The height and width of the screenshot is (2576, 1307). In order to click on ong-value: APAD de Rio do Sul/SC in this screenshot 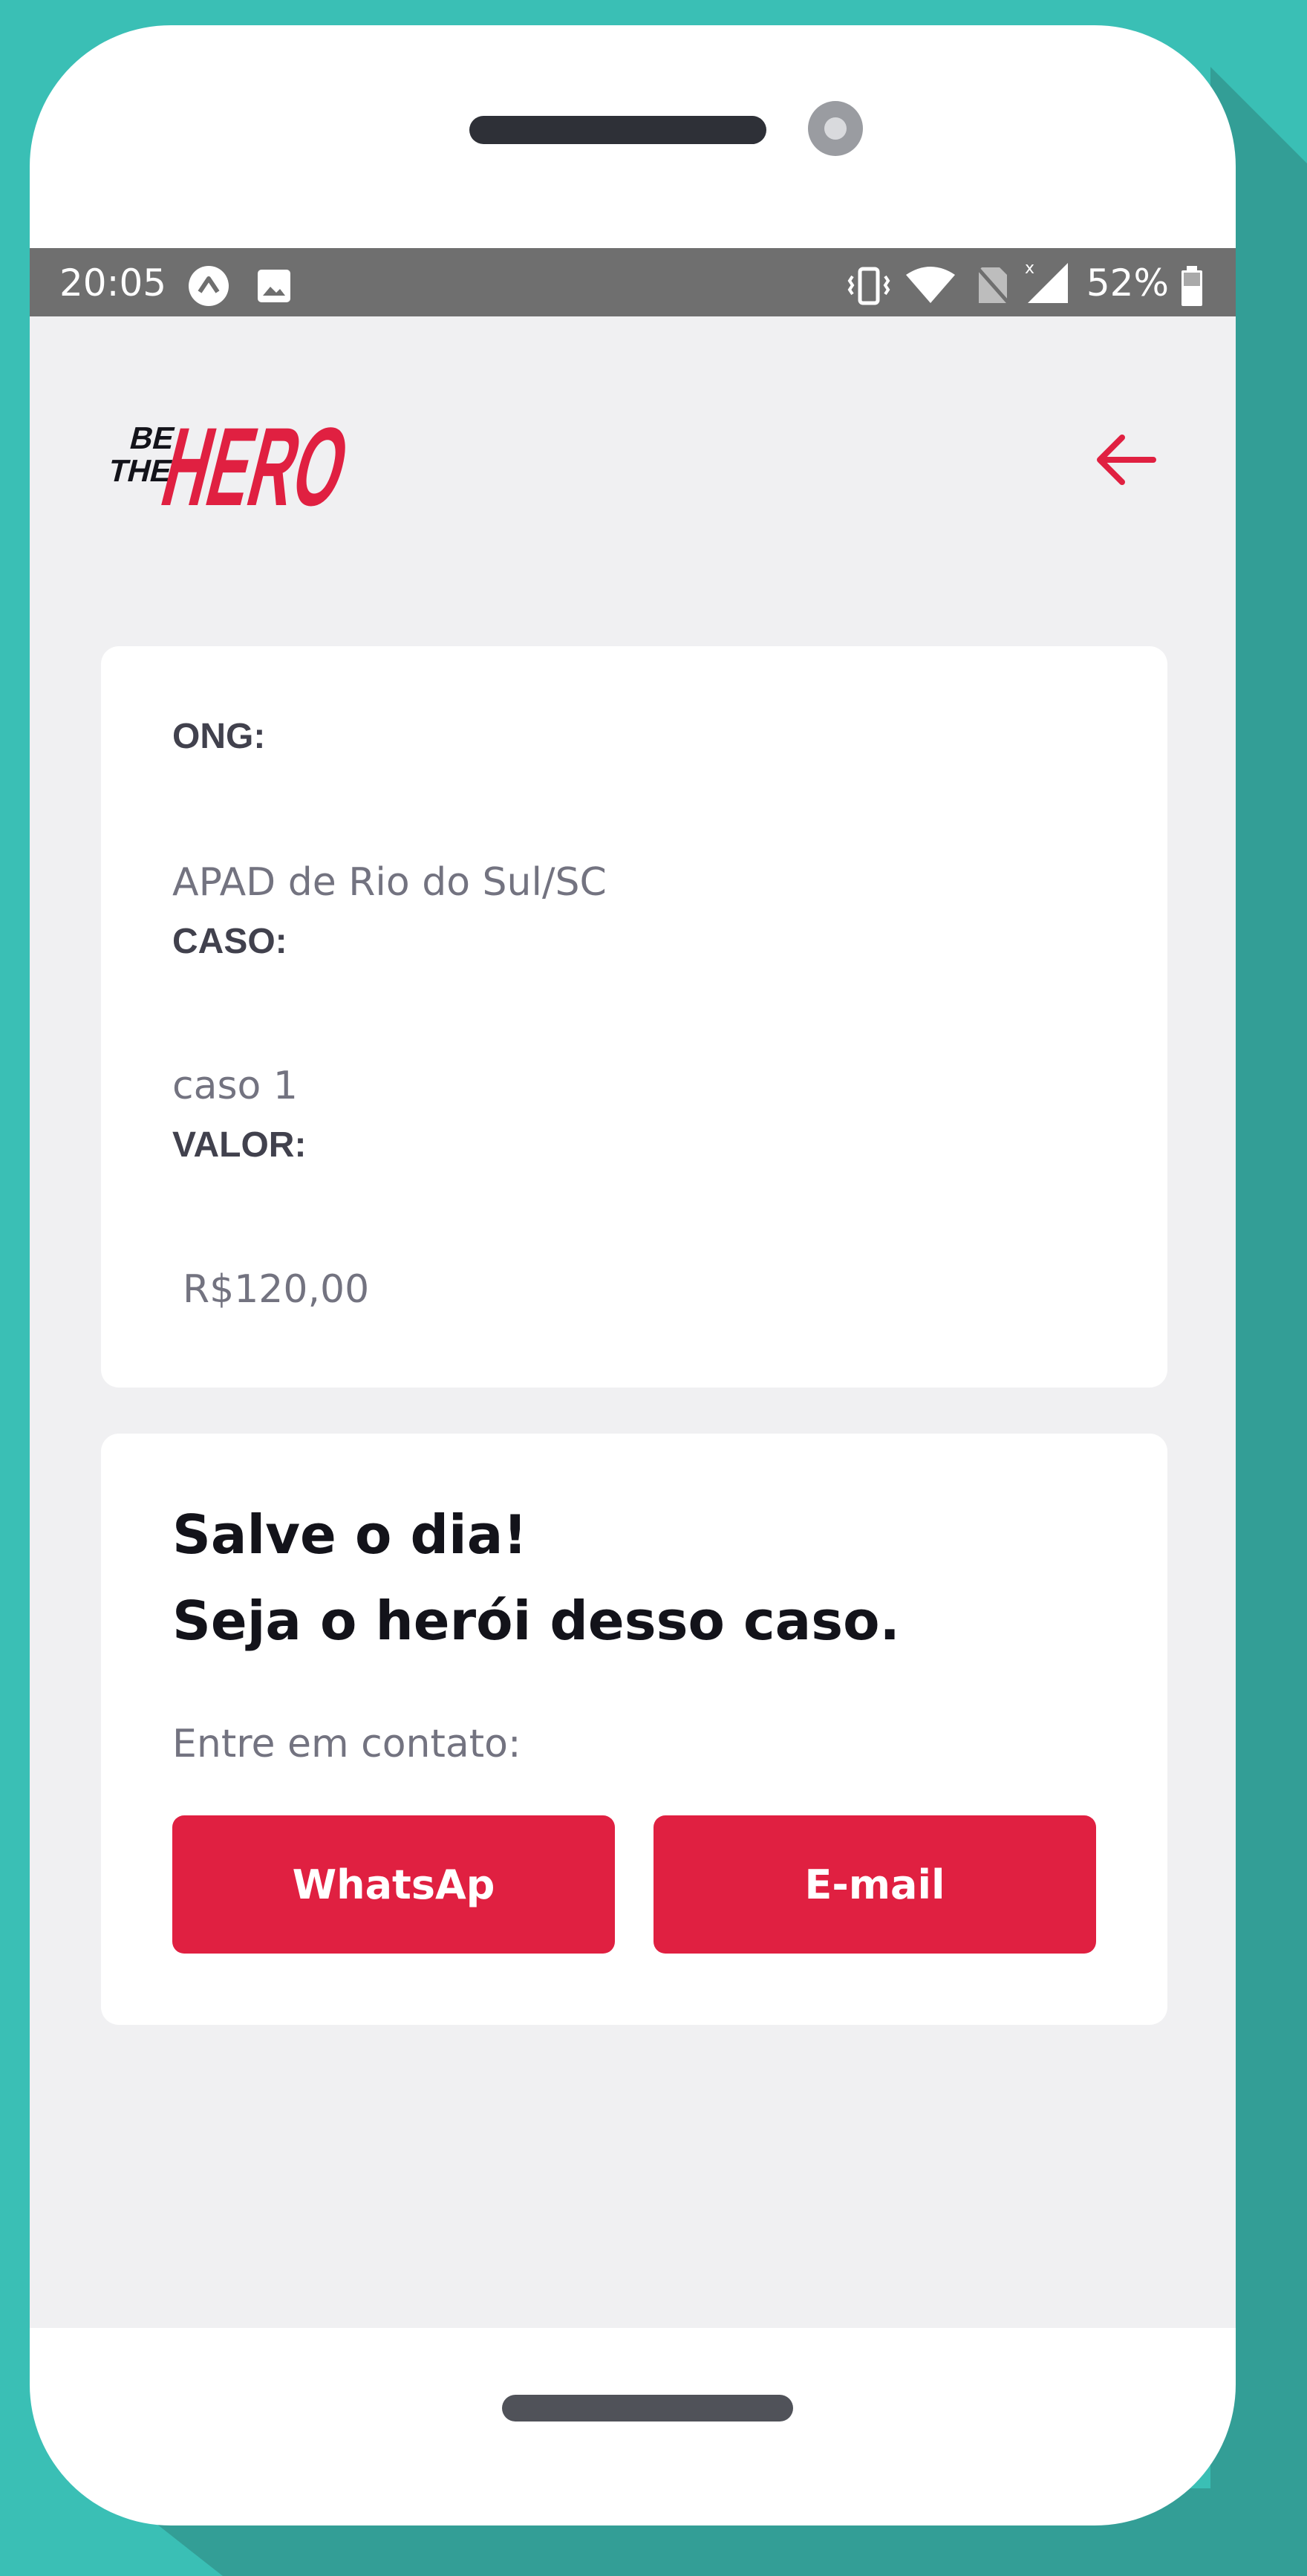, I will do `click(389, 882)`.